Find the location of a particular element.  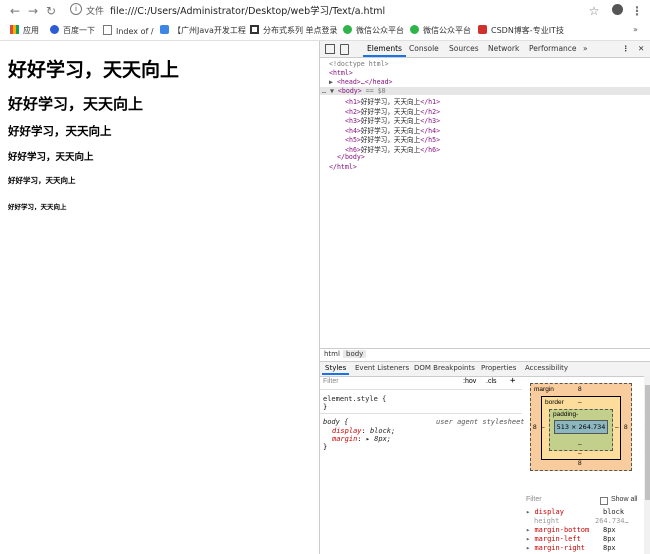

css-property: display: block; is located at coordinates (363, 431).